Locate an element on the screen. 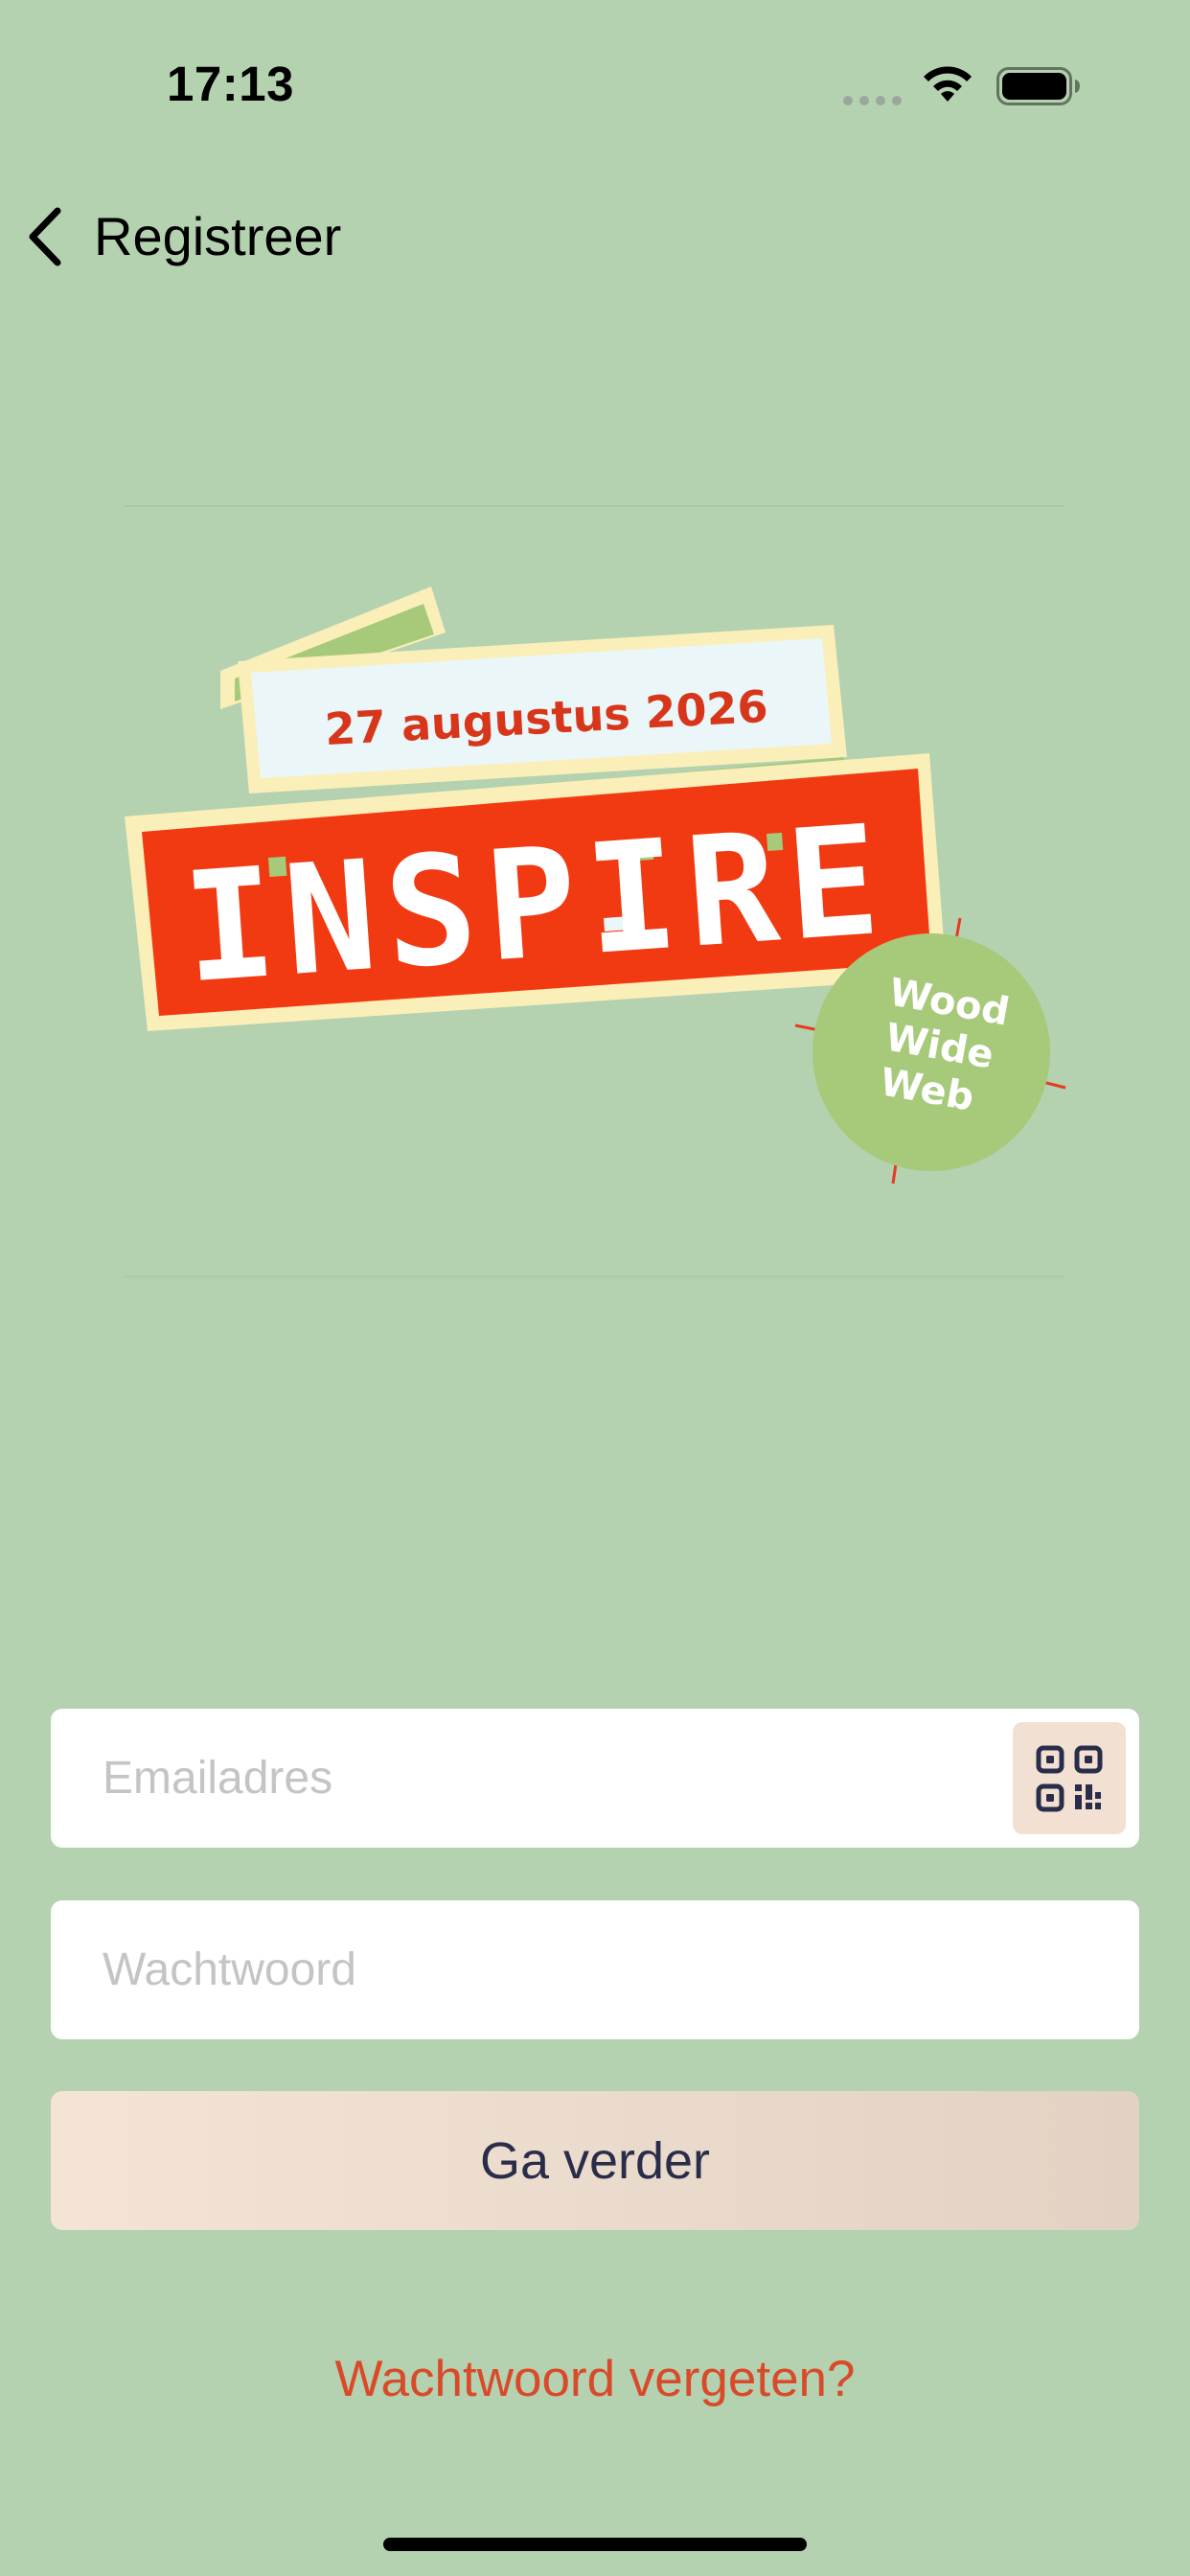  logo-top-divider is located at coordinates (594, 506).